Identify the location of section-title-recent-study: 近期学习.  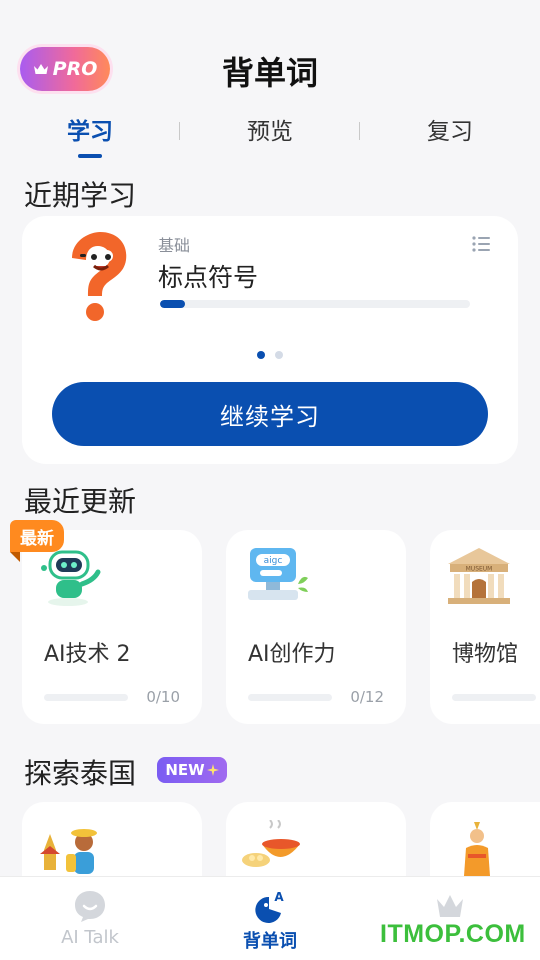
(80, 195).